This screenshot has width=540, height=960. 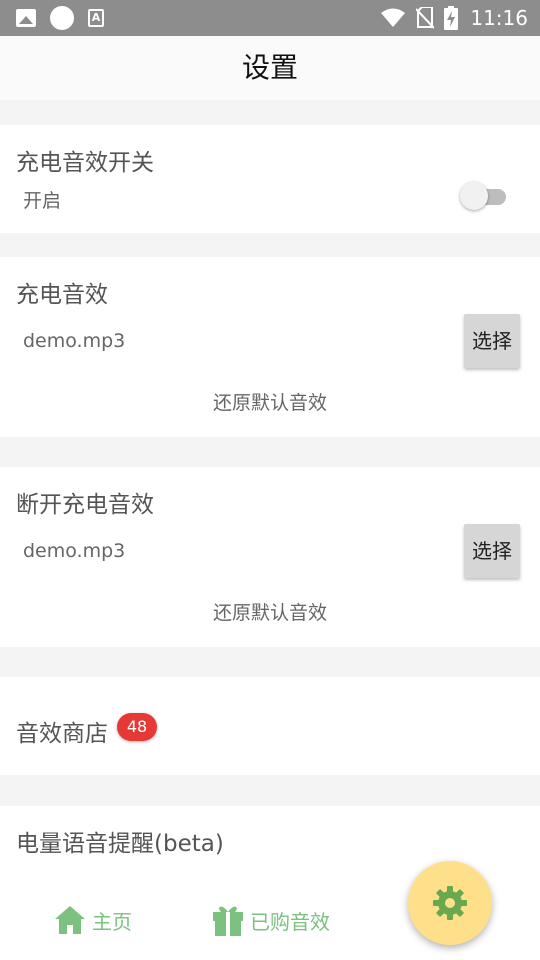 I want to click on charge-switch-state: 开启, so click(x=42, y=201).